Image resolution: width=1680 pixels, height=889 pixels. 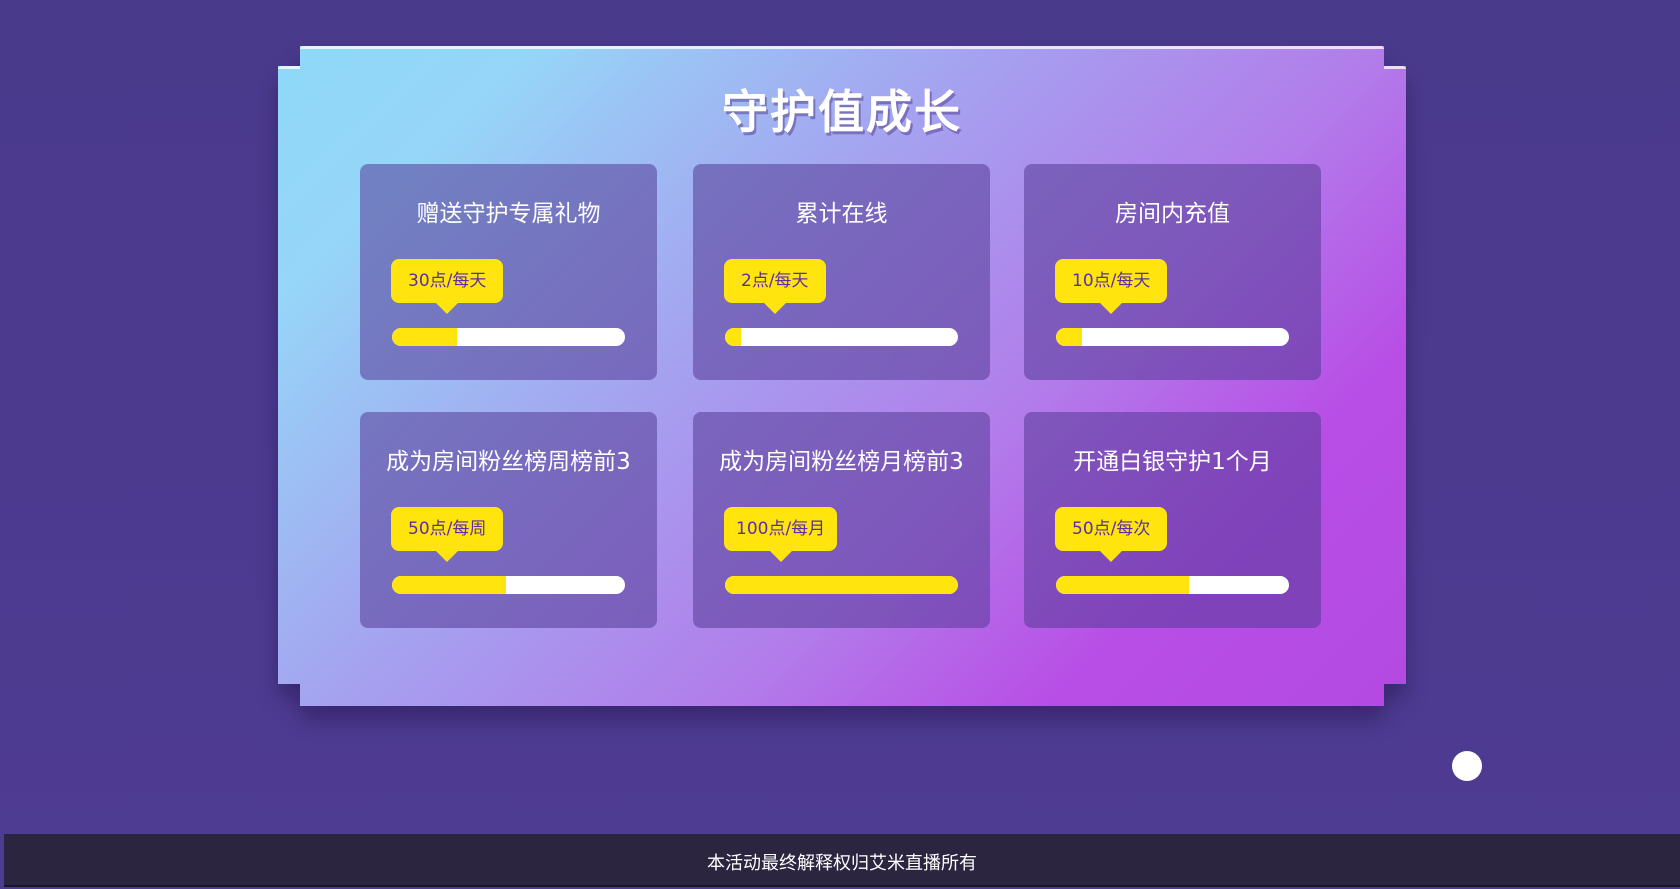 I want to click on points-badge: 50点/每次, so click(x=1111, y=534).